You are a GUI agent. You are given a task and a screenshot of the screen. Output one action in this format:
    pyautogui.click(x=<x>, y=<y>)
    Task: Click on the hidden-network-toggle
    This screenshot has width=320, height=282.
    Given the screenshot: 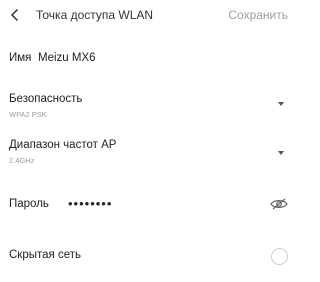 What is the action you would take?
    pyautogui.click(x=279, y=256)
    